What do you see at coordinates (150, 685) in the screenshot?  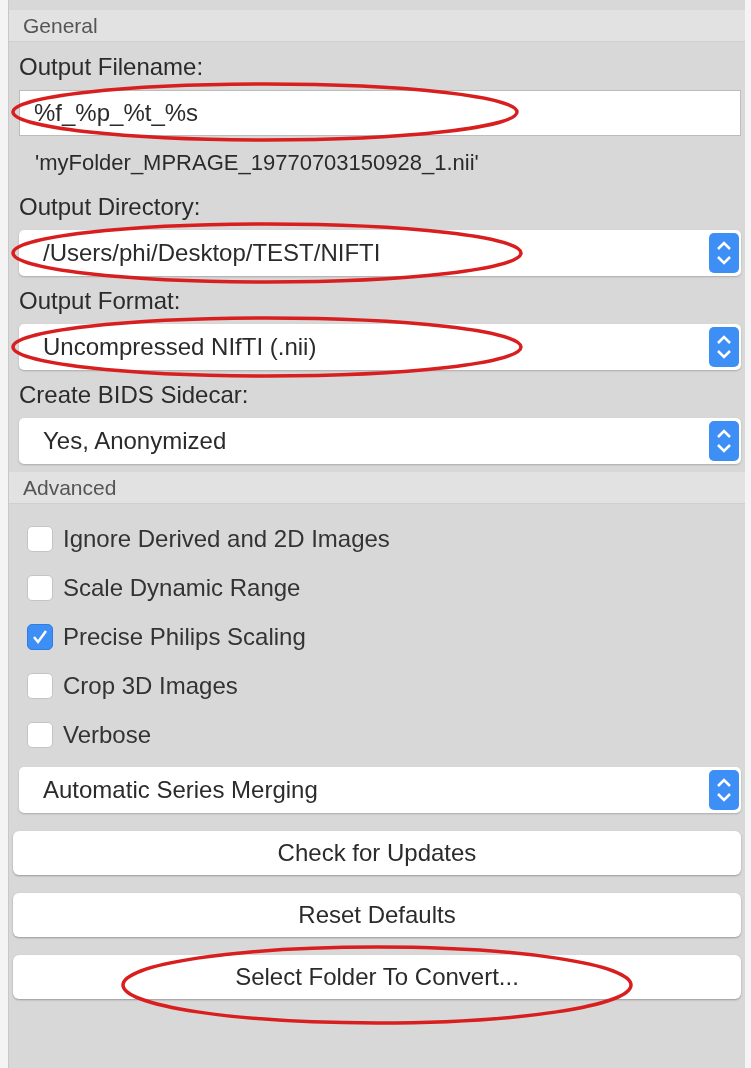 I see `checkbox-label: Crop 3D Images` at bounding box center [150, 685].